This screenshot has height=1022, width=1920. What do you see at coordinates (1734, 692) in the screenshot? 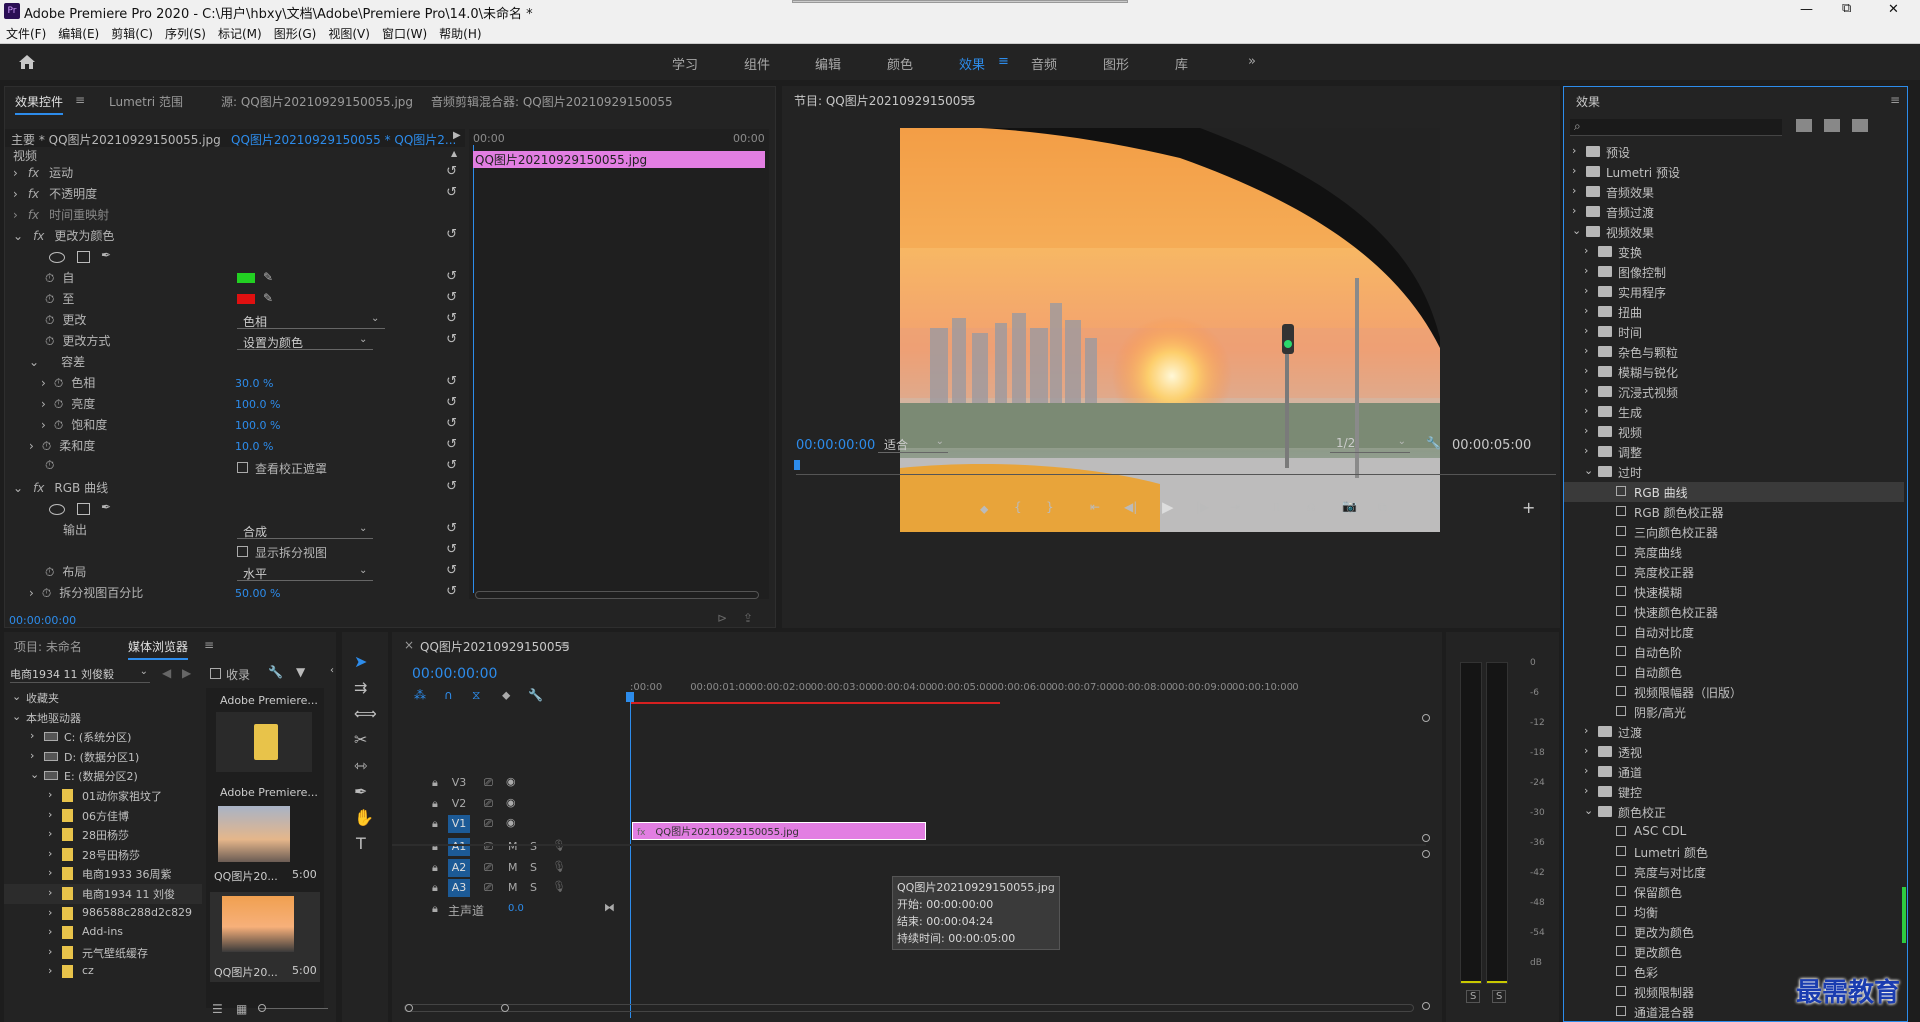
I see `effects-item: 视频限幅器（旧版）` at bounding box center [1734, 692].